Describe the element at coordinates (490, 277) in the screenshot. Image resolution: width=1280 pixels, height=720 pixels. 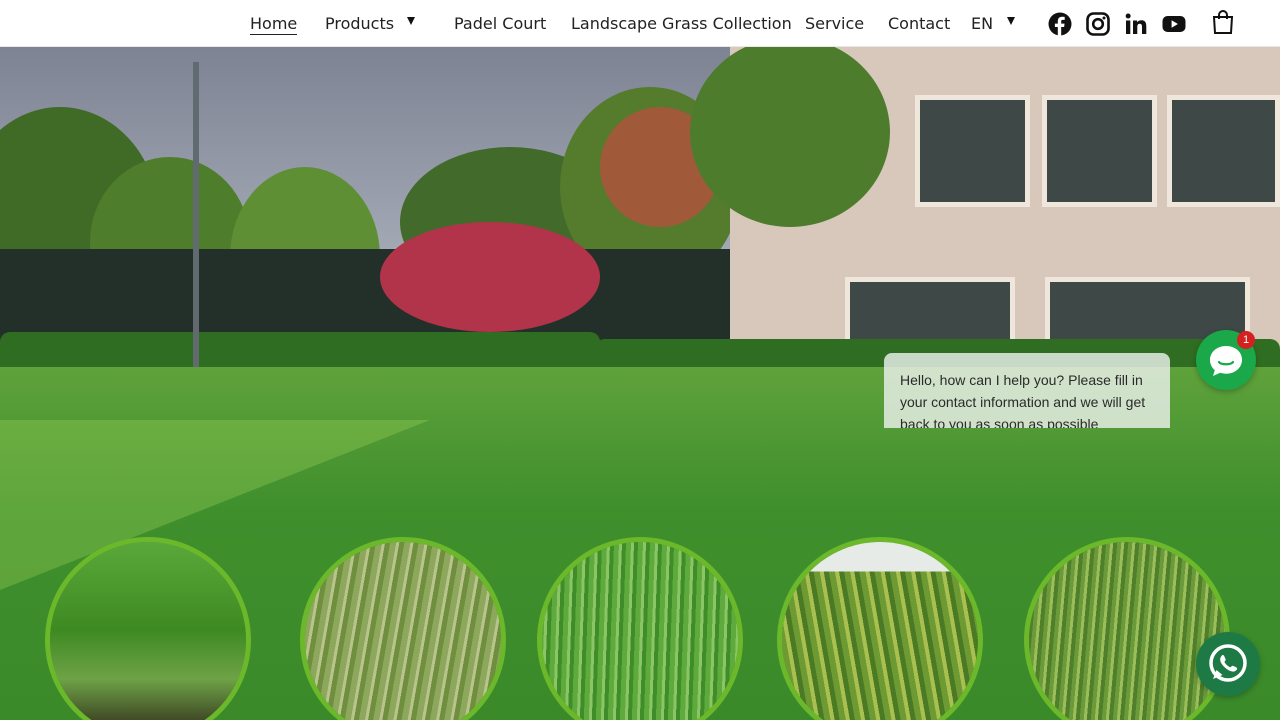
I see `red-maple-tree` at that location.